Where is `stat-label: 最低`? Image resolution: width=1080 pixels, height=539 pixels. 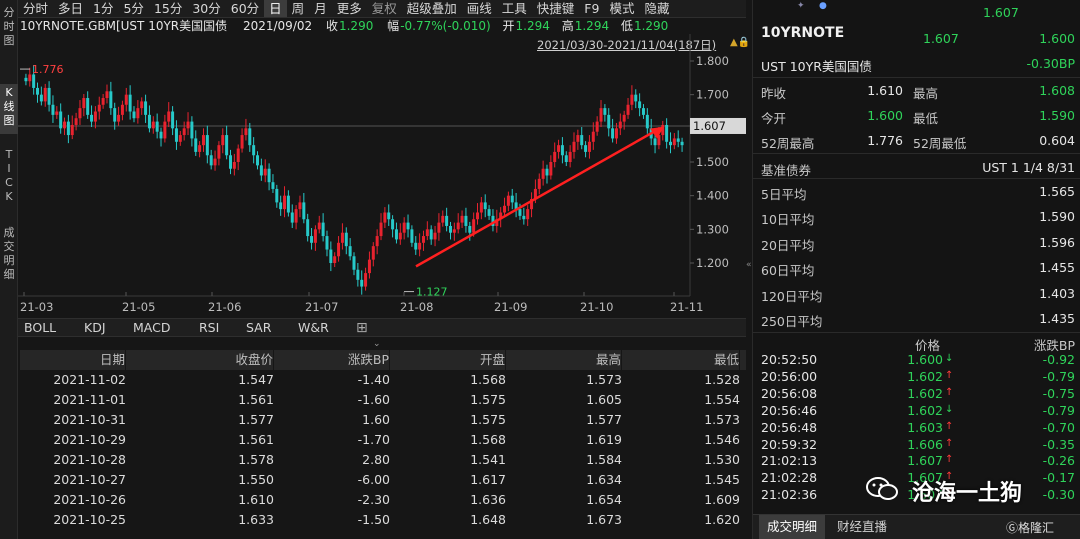 stat-label: 最低 is located at coordinates (926, 118).